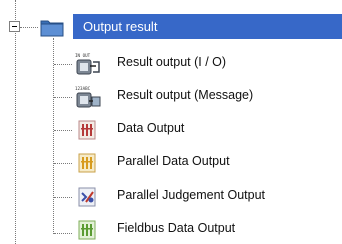 Image resolution: width=342 pixels, height=244 pixels. Describe the element at coordinates (87, 197) in the screenshot. I see `parallel-judgement-output-icon` at that location.